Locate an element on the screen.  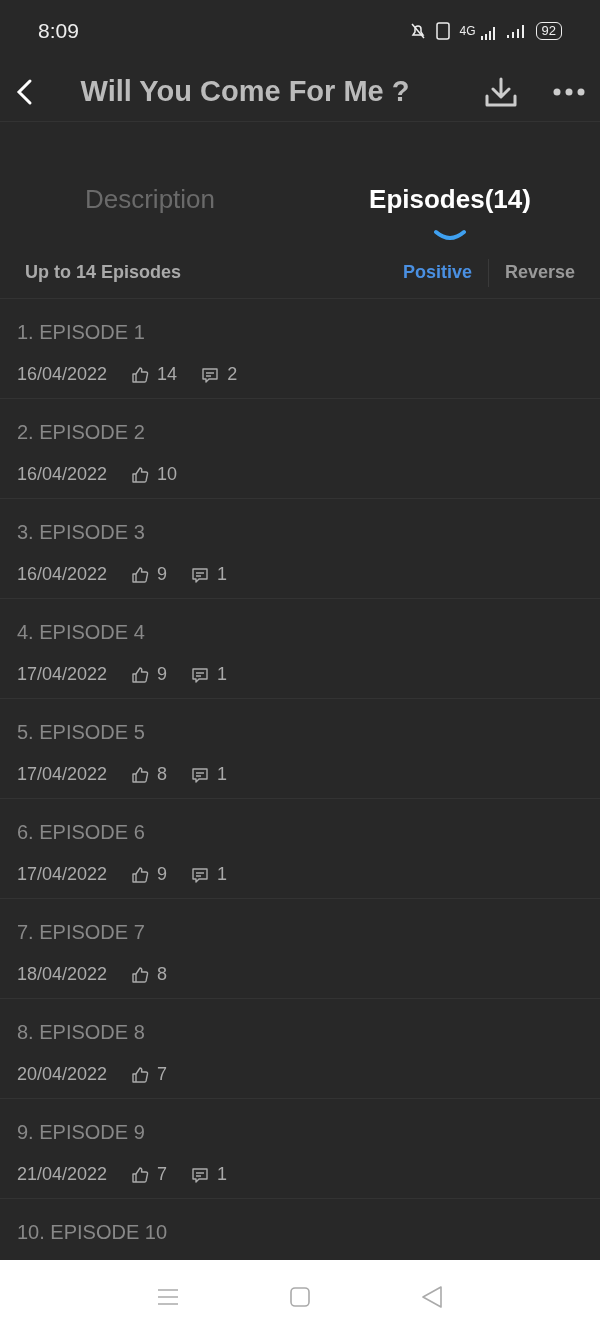
episode-title: 1. EPISODE 1 is located at coordinates (300, 332).